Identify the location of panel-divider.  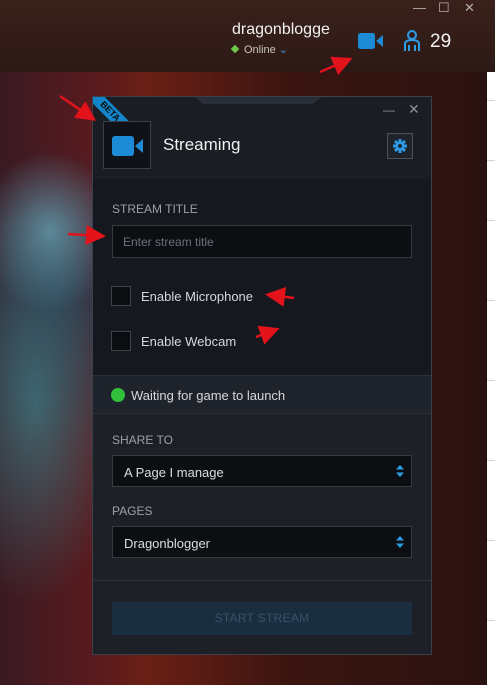
(262, 580).